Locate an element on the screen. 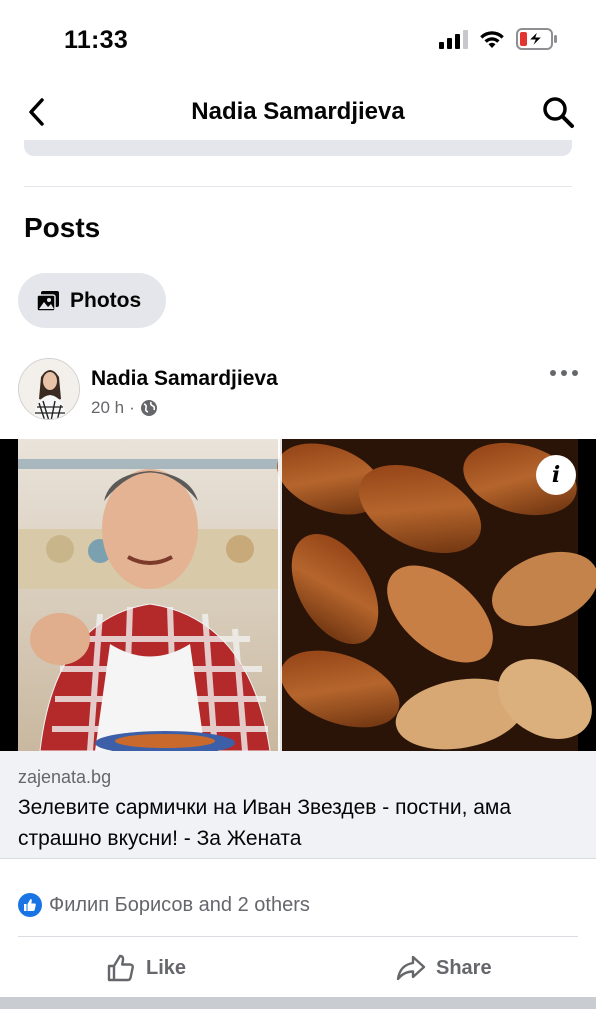 This screenshot has width=596, height=1024. status-icons is located at coordinates (498, 39).